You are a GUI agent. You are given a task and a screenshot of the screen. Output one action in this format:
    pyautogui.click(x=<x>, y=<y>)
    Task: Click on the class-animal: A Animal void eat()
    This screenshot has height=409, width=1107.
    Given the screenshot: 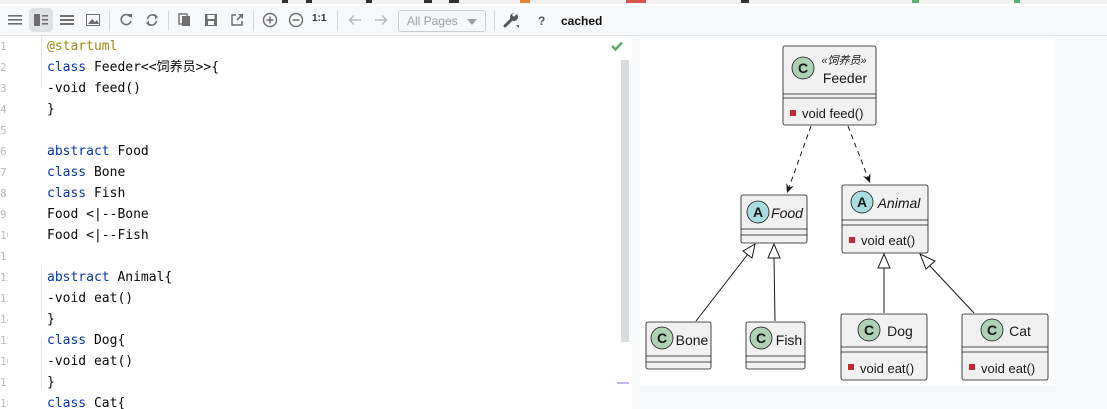 What is the action you would take?
    pyautogui.click(x=885, y=219)
    